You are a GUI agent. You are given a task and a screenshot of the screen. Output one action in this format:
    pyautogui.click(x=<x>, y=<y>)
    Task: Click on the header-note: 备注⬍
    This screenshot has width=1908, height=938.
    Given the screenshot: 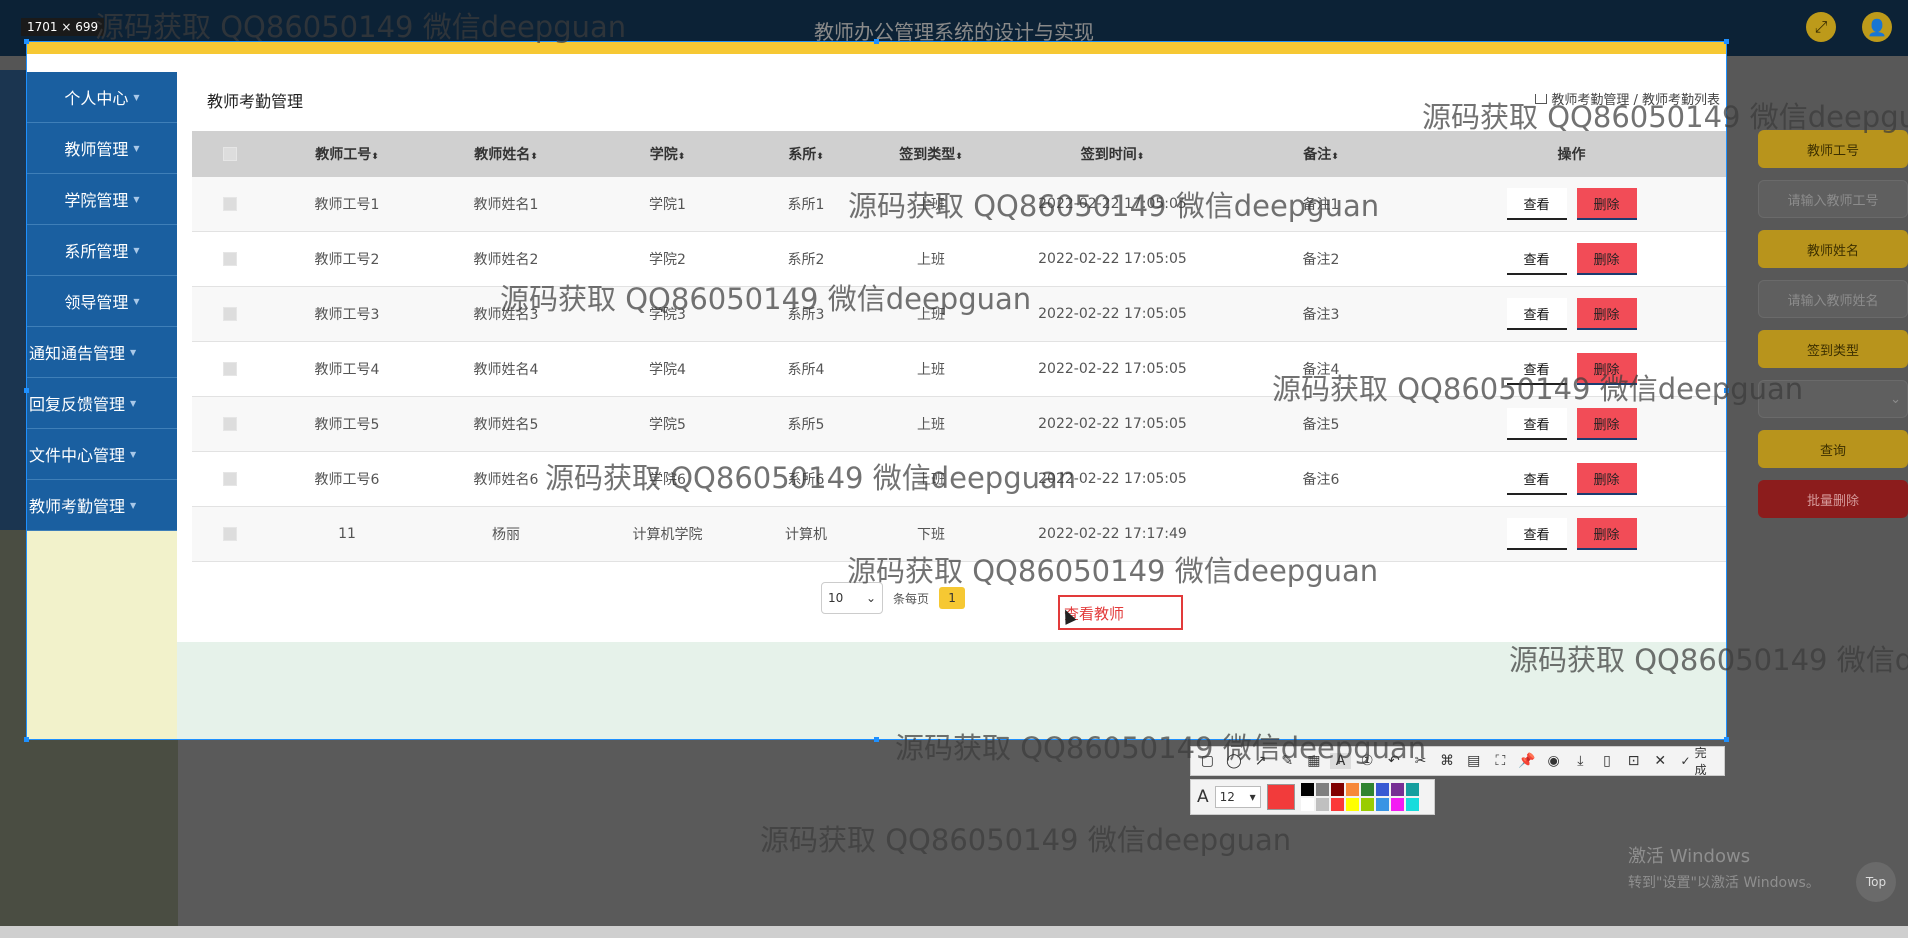 What is the action you would take?
    pyautogui.click(x=1321, y=154)
    